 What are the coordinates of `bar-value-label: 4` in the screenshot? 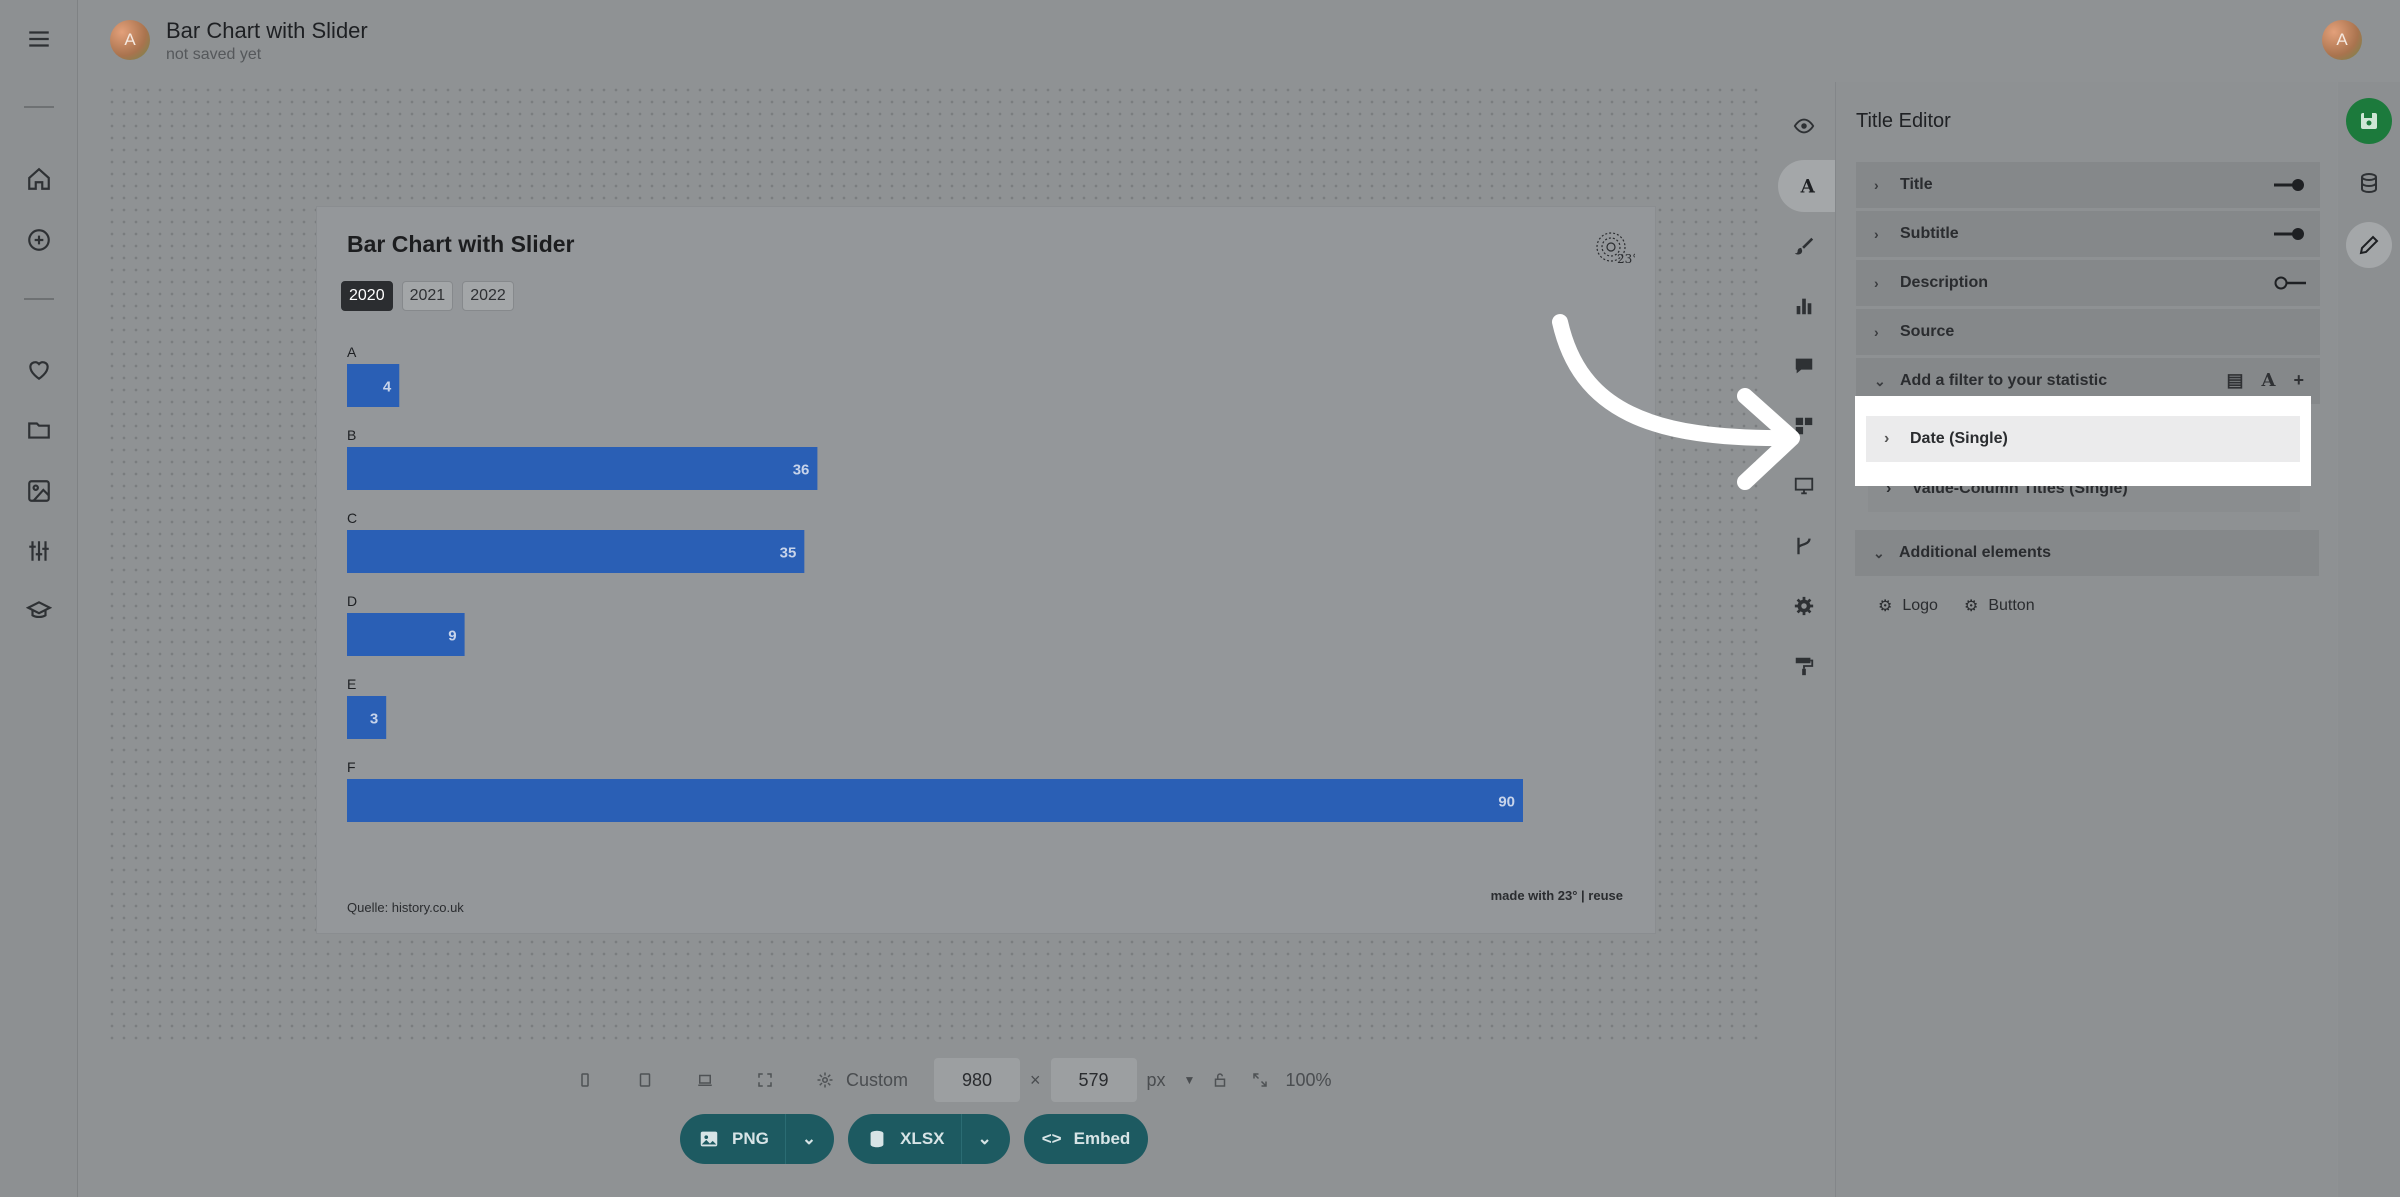 It's located at (387, 387).